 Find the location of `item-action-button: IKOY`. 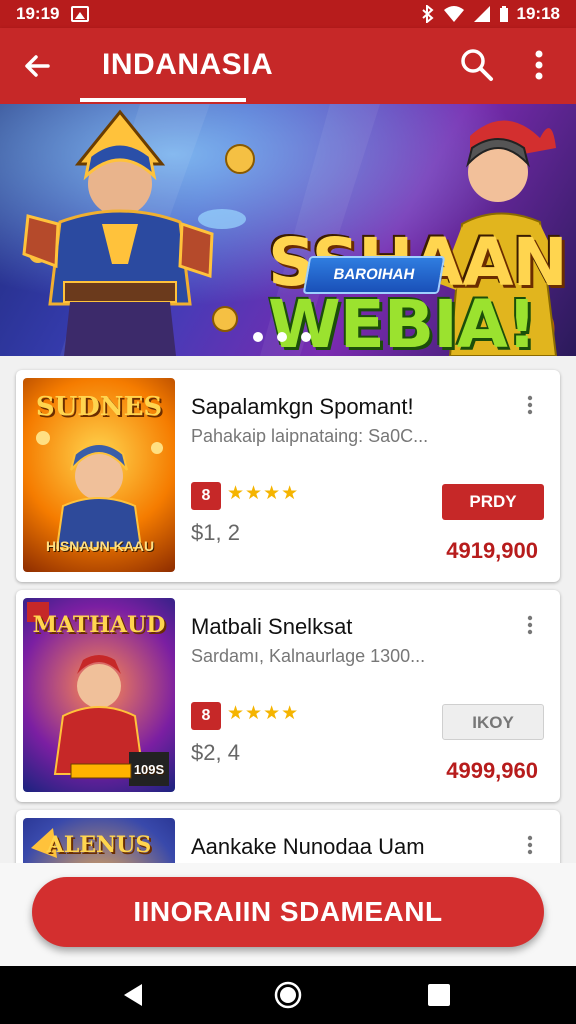

item-action-button: IKOY is located at coordinates (493, 722).